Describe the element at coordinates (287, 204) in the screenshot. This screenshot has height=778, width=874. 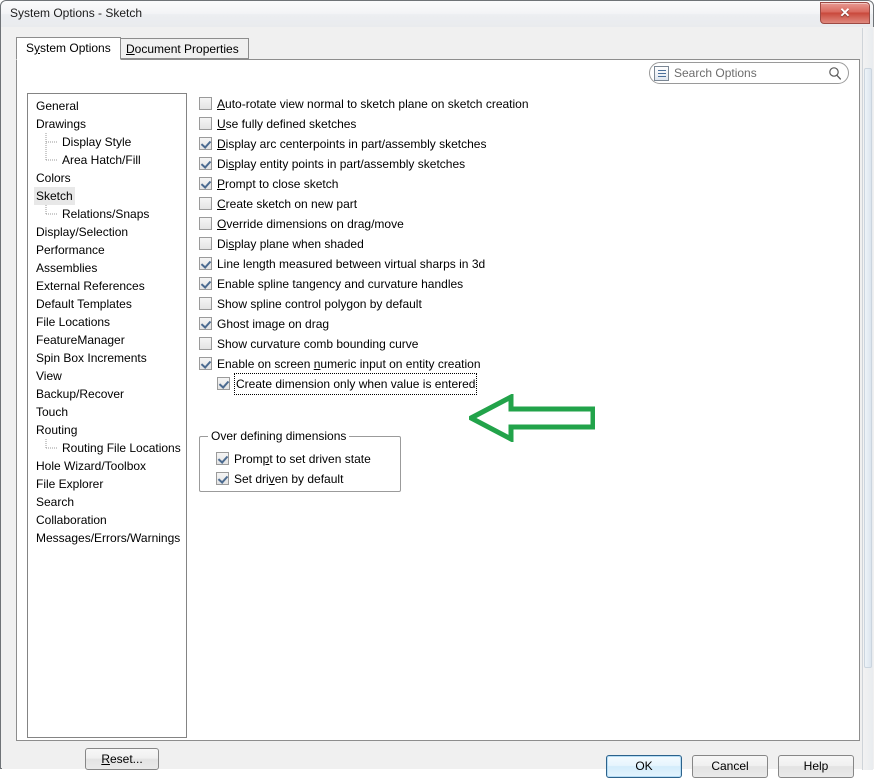
I see `option-label: Create sketch on new part` at that location.